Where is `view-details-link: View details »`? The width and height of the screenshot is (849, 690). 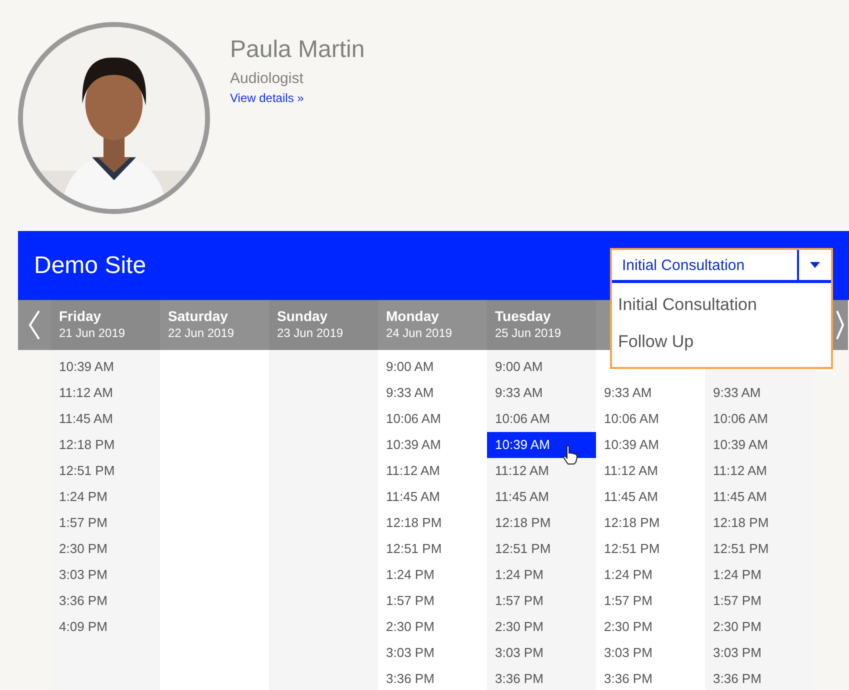
view-details-link: View details » is located at coordinates (267, 98).